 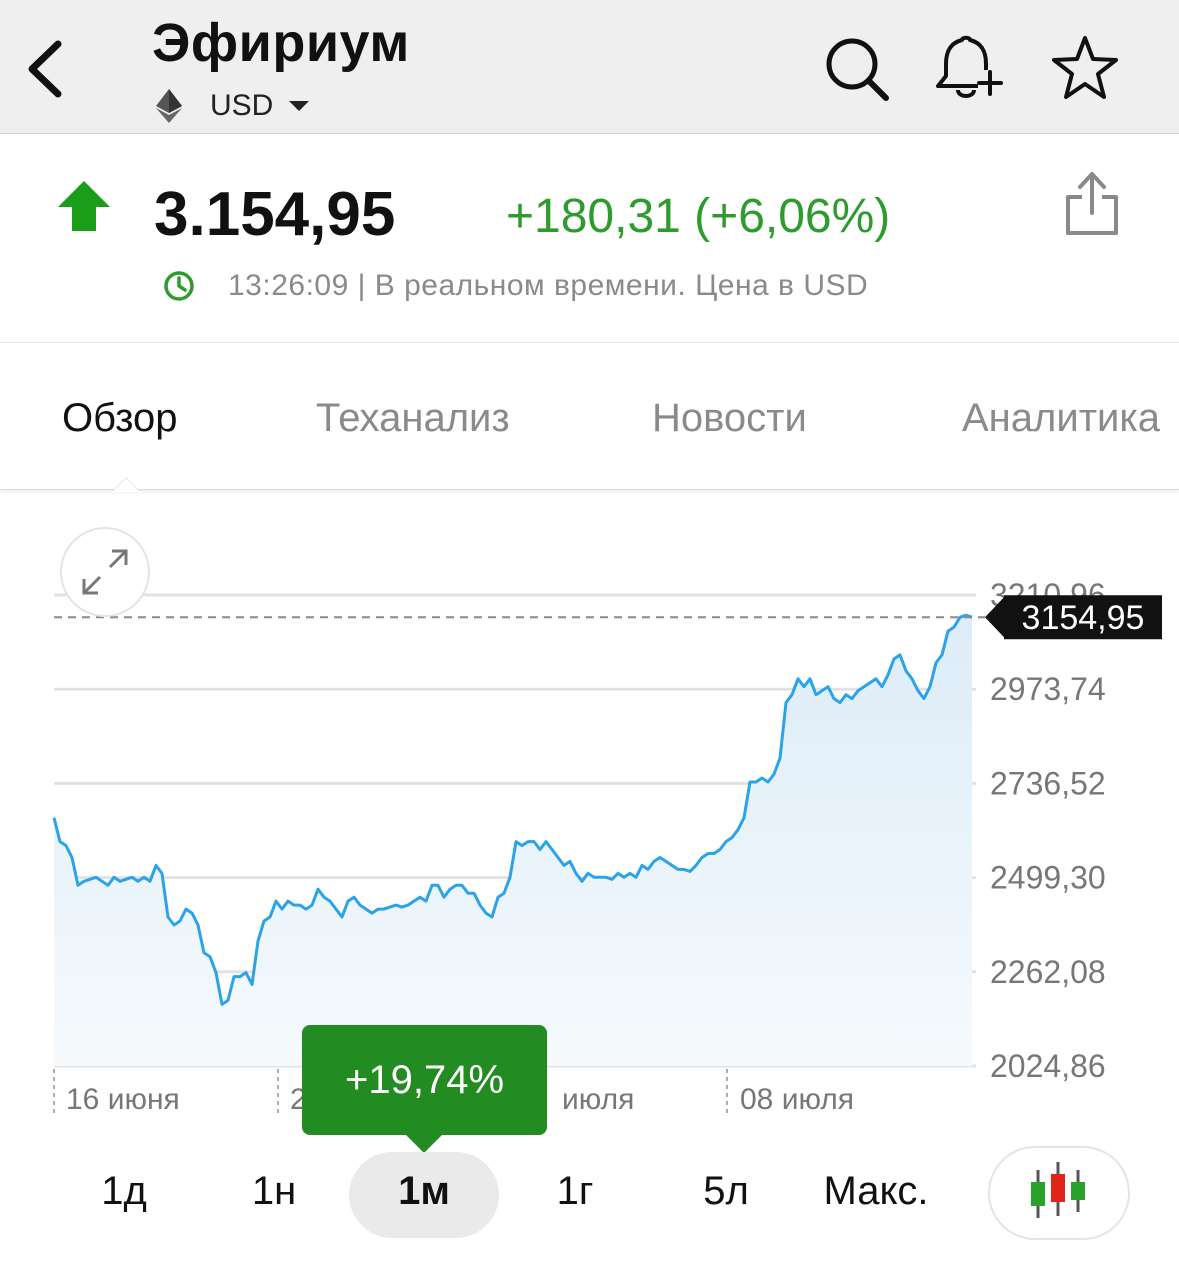 I want to click on search-icon, so click(x=857, y=69).